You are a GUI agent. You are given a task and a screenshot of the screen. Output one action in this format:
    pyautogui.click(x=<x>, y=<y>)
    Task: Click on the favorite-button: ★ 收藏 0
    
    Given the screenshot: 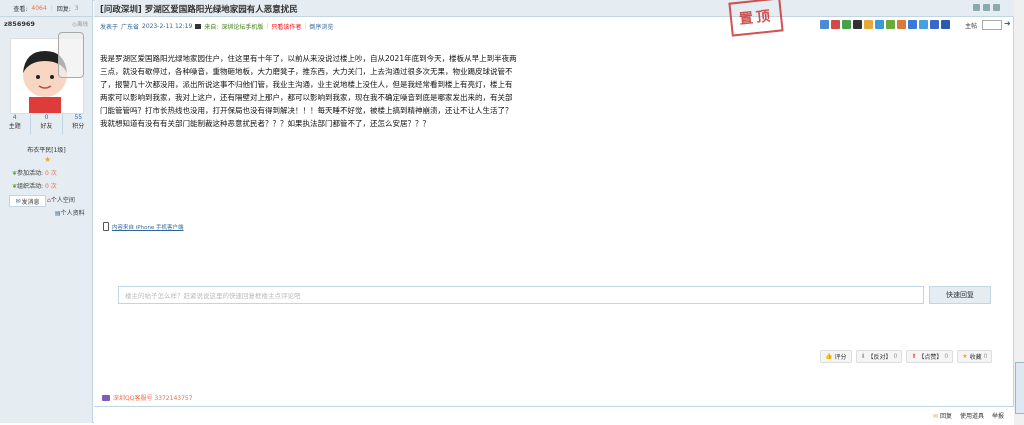 What is the action you would take?
    pyautogui.click(x=975, y=356)
    